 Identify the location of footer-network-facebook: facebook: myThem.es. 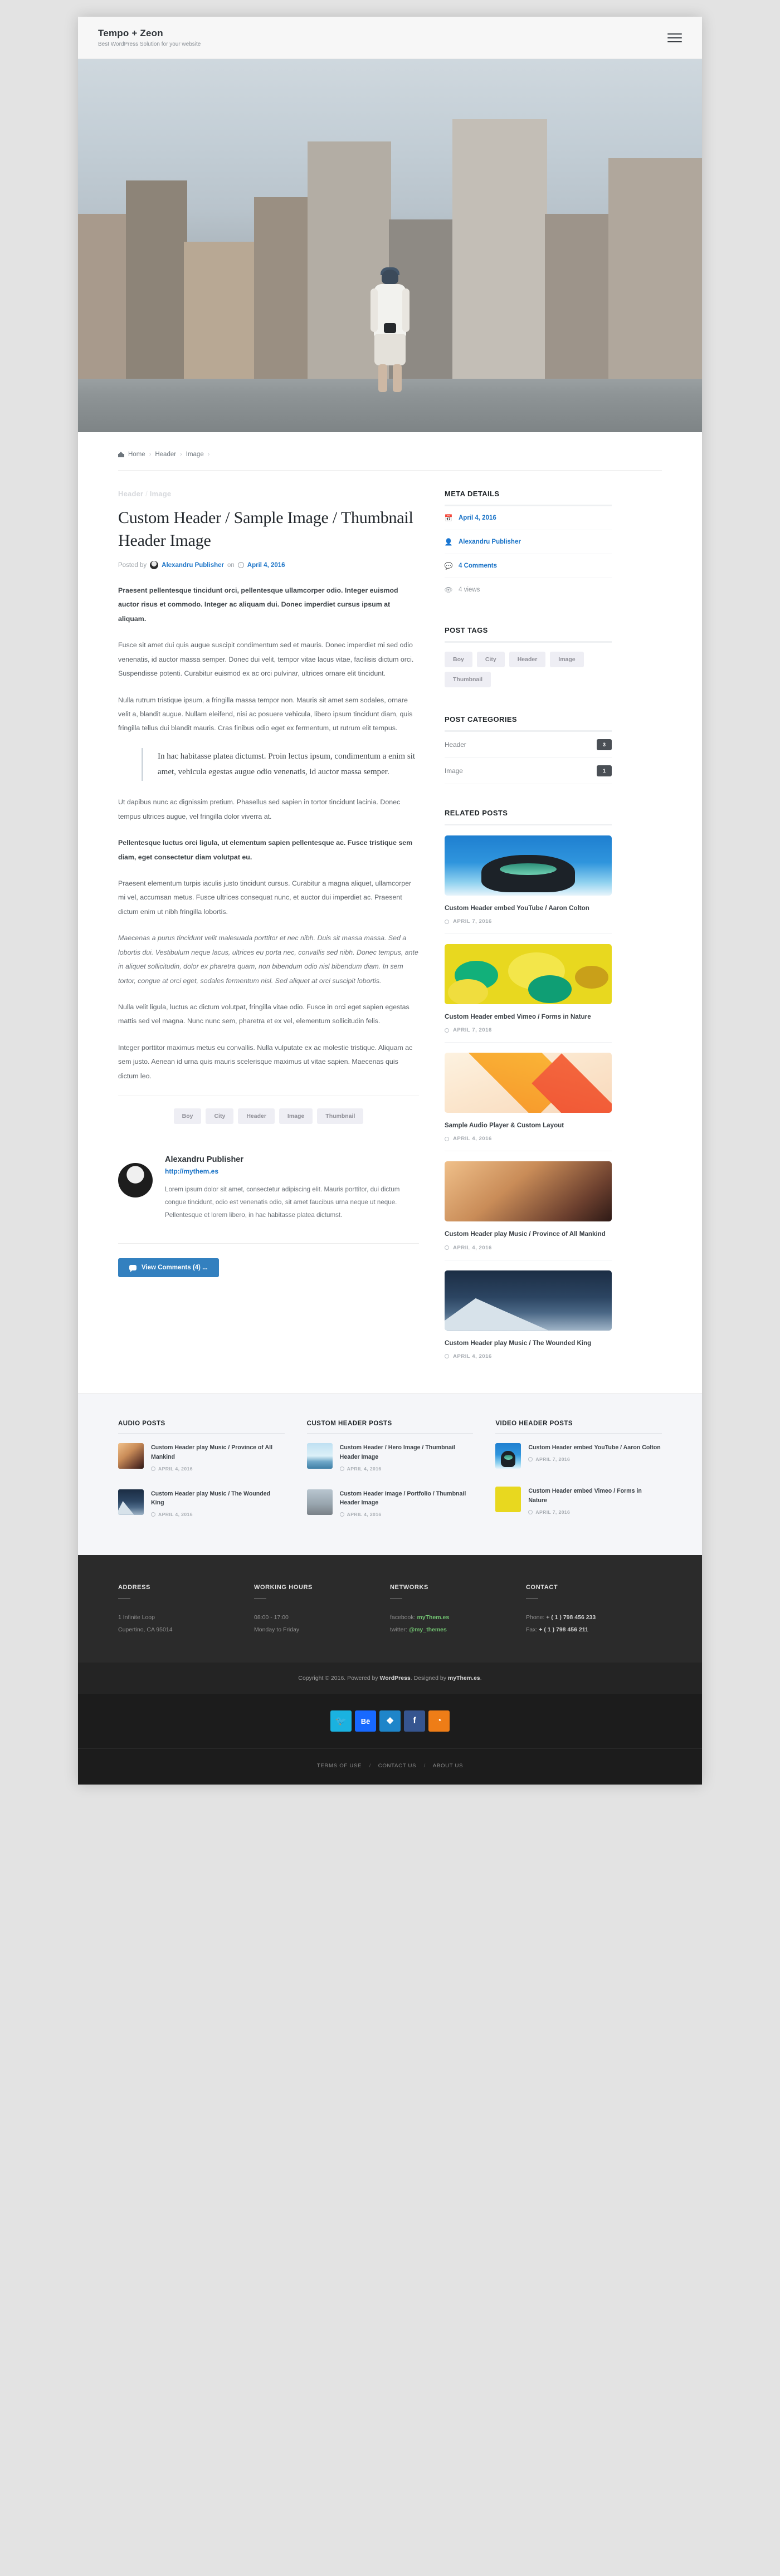
(458, 1617).